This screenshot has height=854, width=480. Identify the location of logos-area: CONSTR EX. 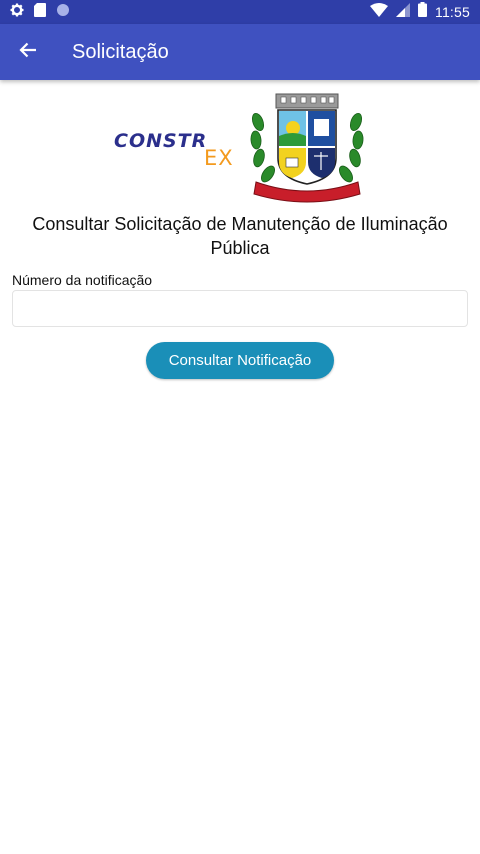
(240, 149).